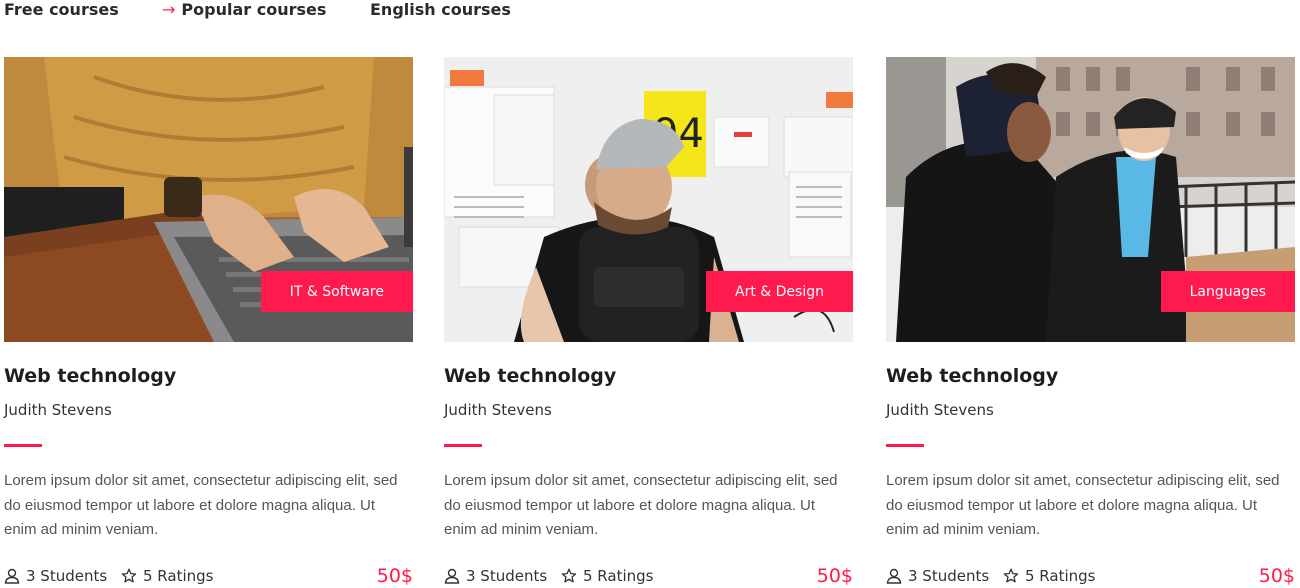 The image size is (1300, 588). I want to click on tab-free-courses: Free courses, so click(83, 9).